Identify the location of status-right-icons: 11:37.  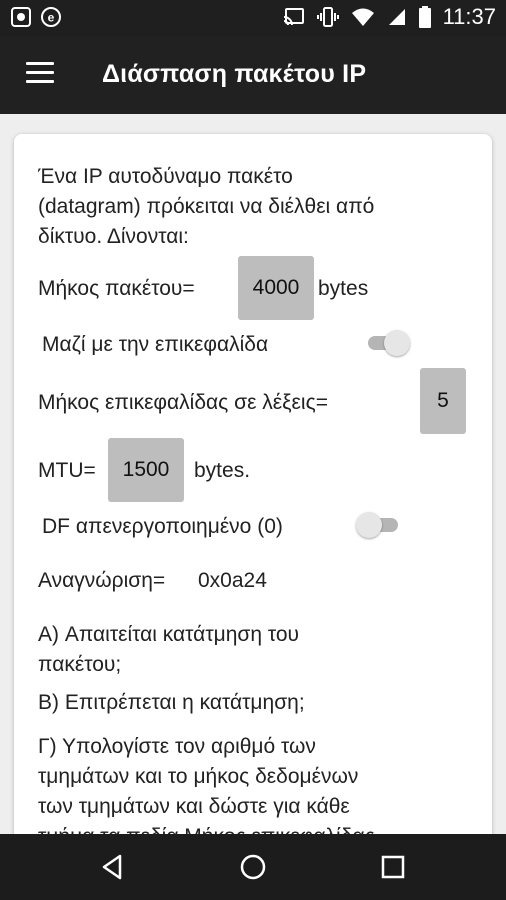
(389, 17).